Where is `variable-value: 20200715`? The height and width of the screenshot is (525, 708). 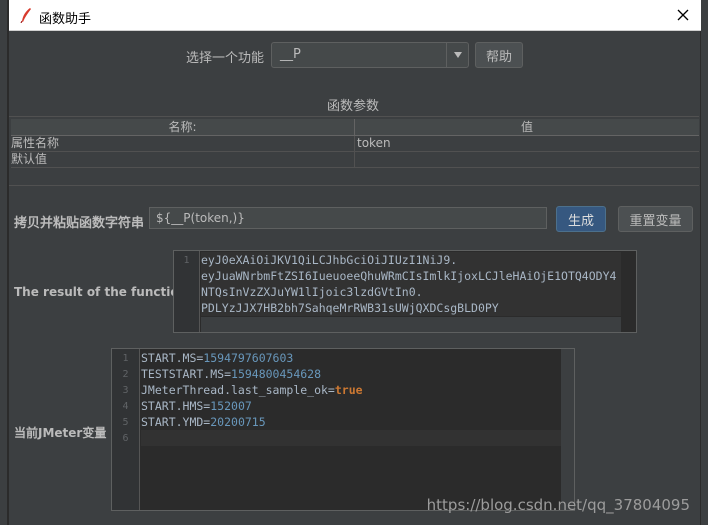
variable-value: 20200715 is located at coordinates (238, 422).